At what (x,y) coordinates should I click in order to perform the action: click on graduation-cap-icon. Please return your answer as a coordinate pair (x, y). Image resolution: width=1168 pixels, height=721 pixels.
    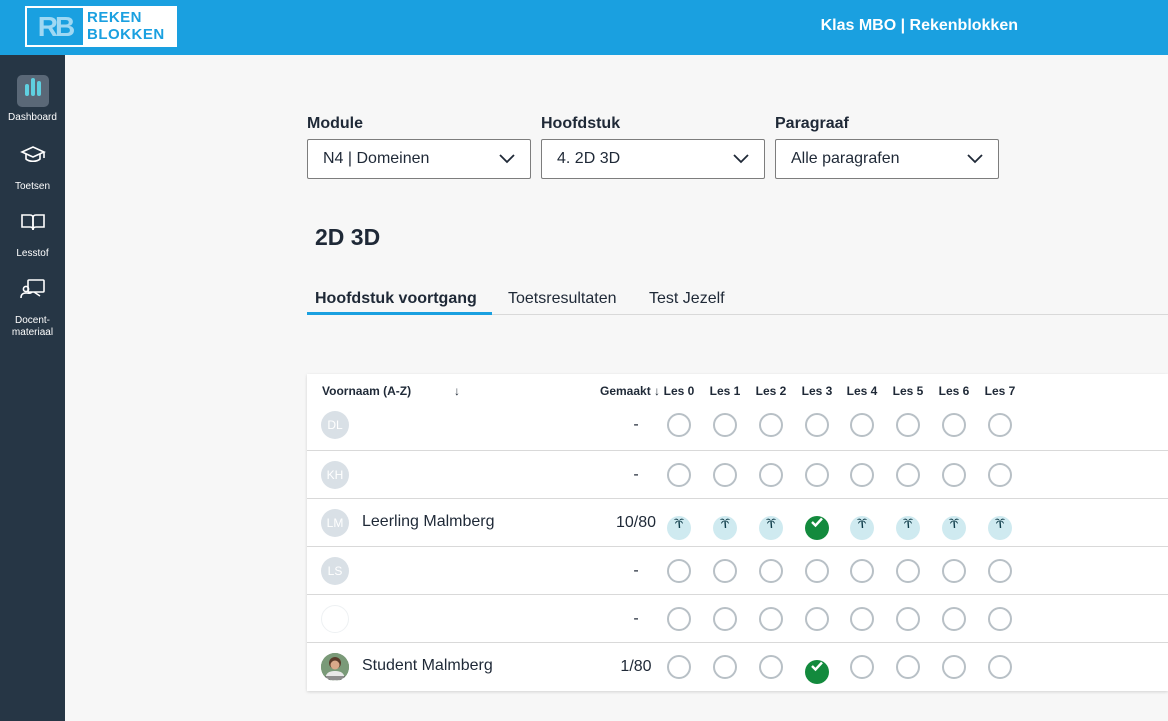
    Looking at the image, I should click on (33, 160).